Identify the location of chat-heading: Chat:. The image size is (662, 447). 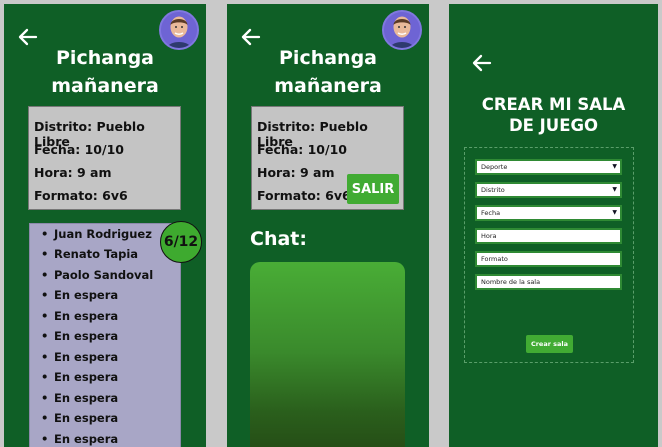
(278, 239).